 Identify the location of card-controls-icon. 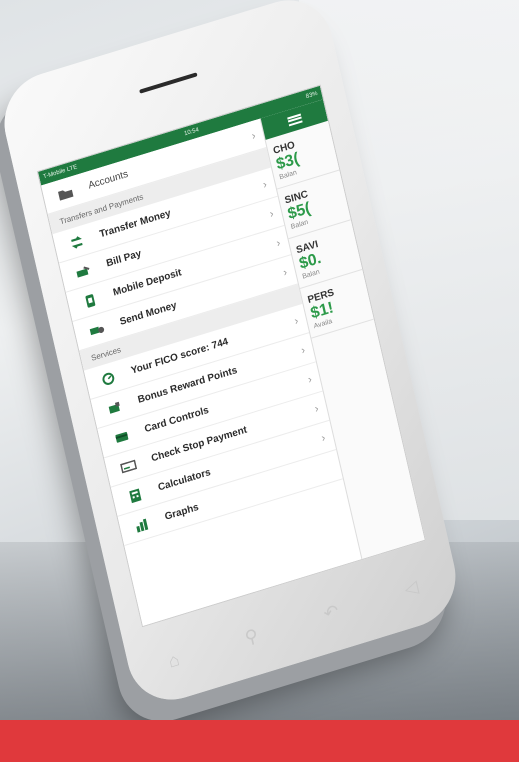
(122, 437).